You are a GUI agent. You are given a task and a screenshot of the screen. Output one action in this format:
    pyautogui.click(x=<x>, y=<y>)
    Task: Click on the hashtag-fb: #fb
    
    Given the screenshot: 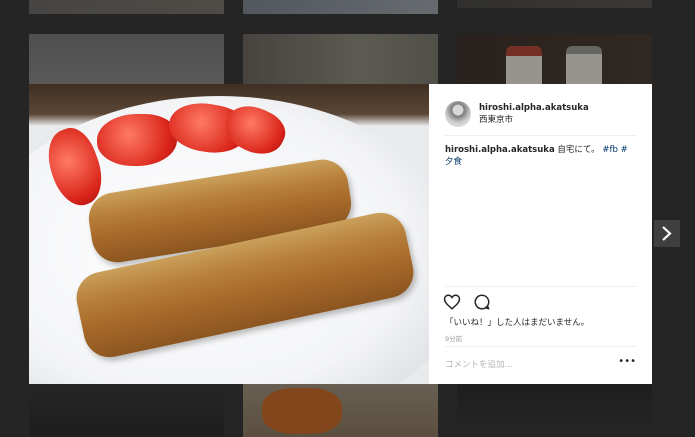 What is the action you would take?
    pyautogui.click(x=610, y=150)
    